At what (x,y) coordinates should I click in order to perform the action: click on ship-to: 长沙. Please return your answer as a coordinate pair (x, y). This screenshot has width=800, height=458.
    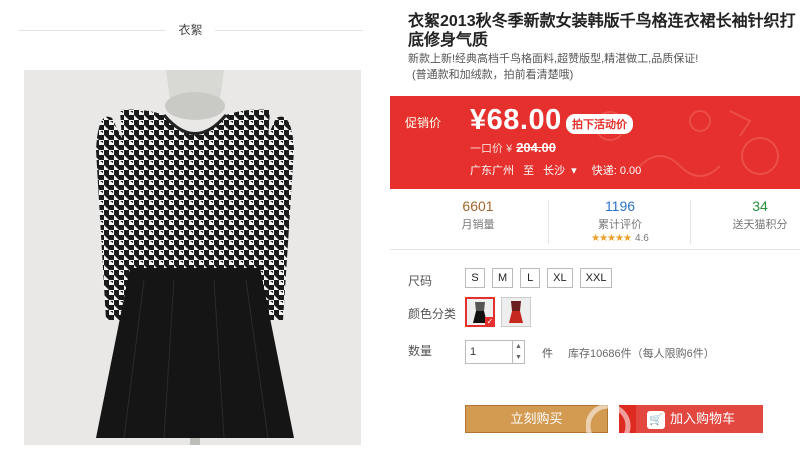
    Looking at the image, I should click on (554, 171).